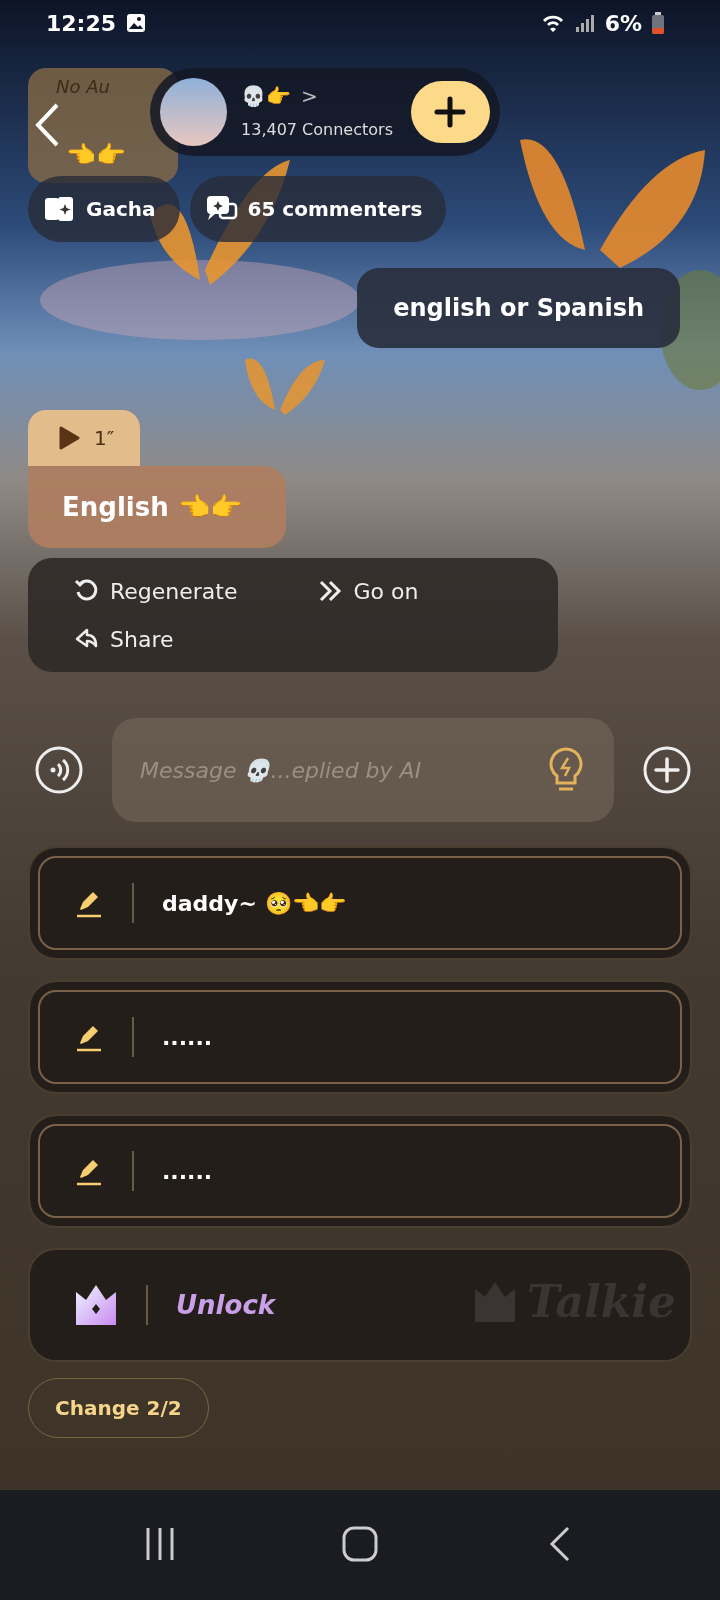  Describe the element at coordinates (104, 209) in the screenshot. I see `gacha-button: Gacha` at that location.